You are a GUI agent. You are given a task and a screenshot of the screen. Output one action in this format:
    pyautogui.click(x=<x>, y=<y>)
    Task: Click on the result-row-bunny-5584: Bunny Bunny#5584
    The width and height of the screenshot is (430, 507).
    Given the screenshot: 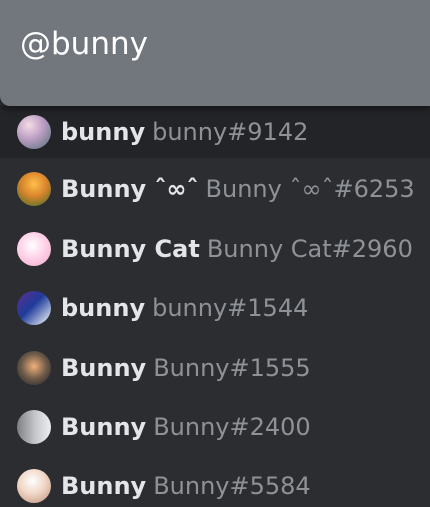 What is the action you would take?
    pyautogui.click(x=215, y=483)
    